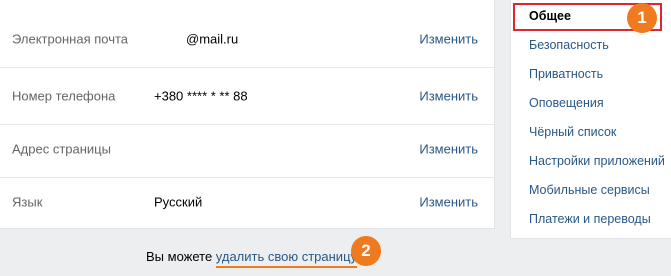  I want to click on delete-page-footer: Вы можете удалить свою страницу. 2, so click(247, 252).